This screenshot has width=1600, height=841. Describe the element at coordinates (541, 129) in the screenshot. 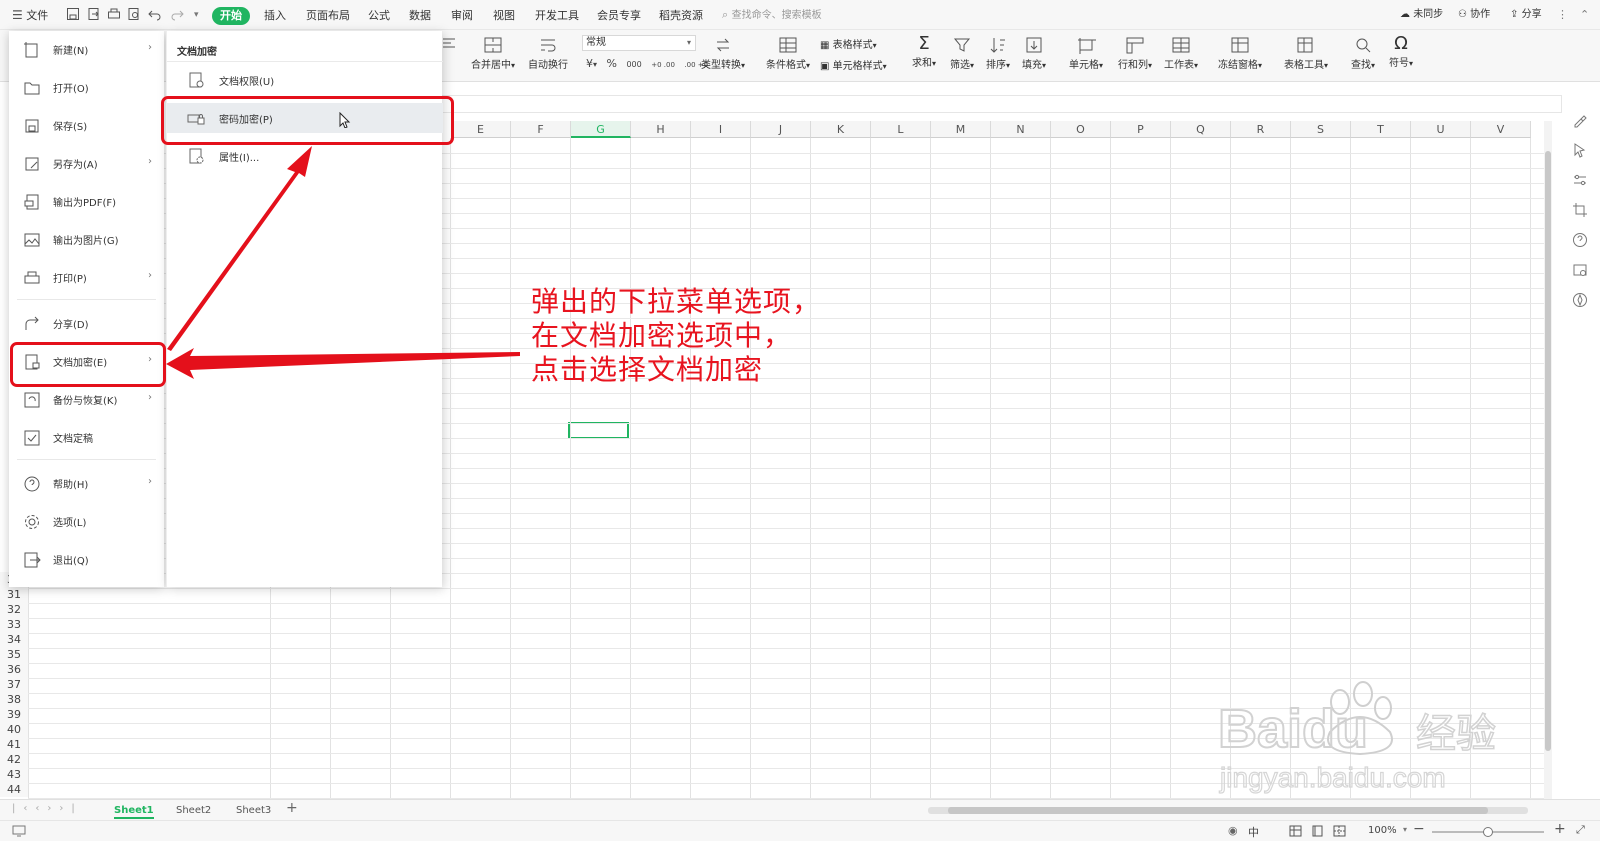

I see `column-header: F` at that location.